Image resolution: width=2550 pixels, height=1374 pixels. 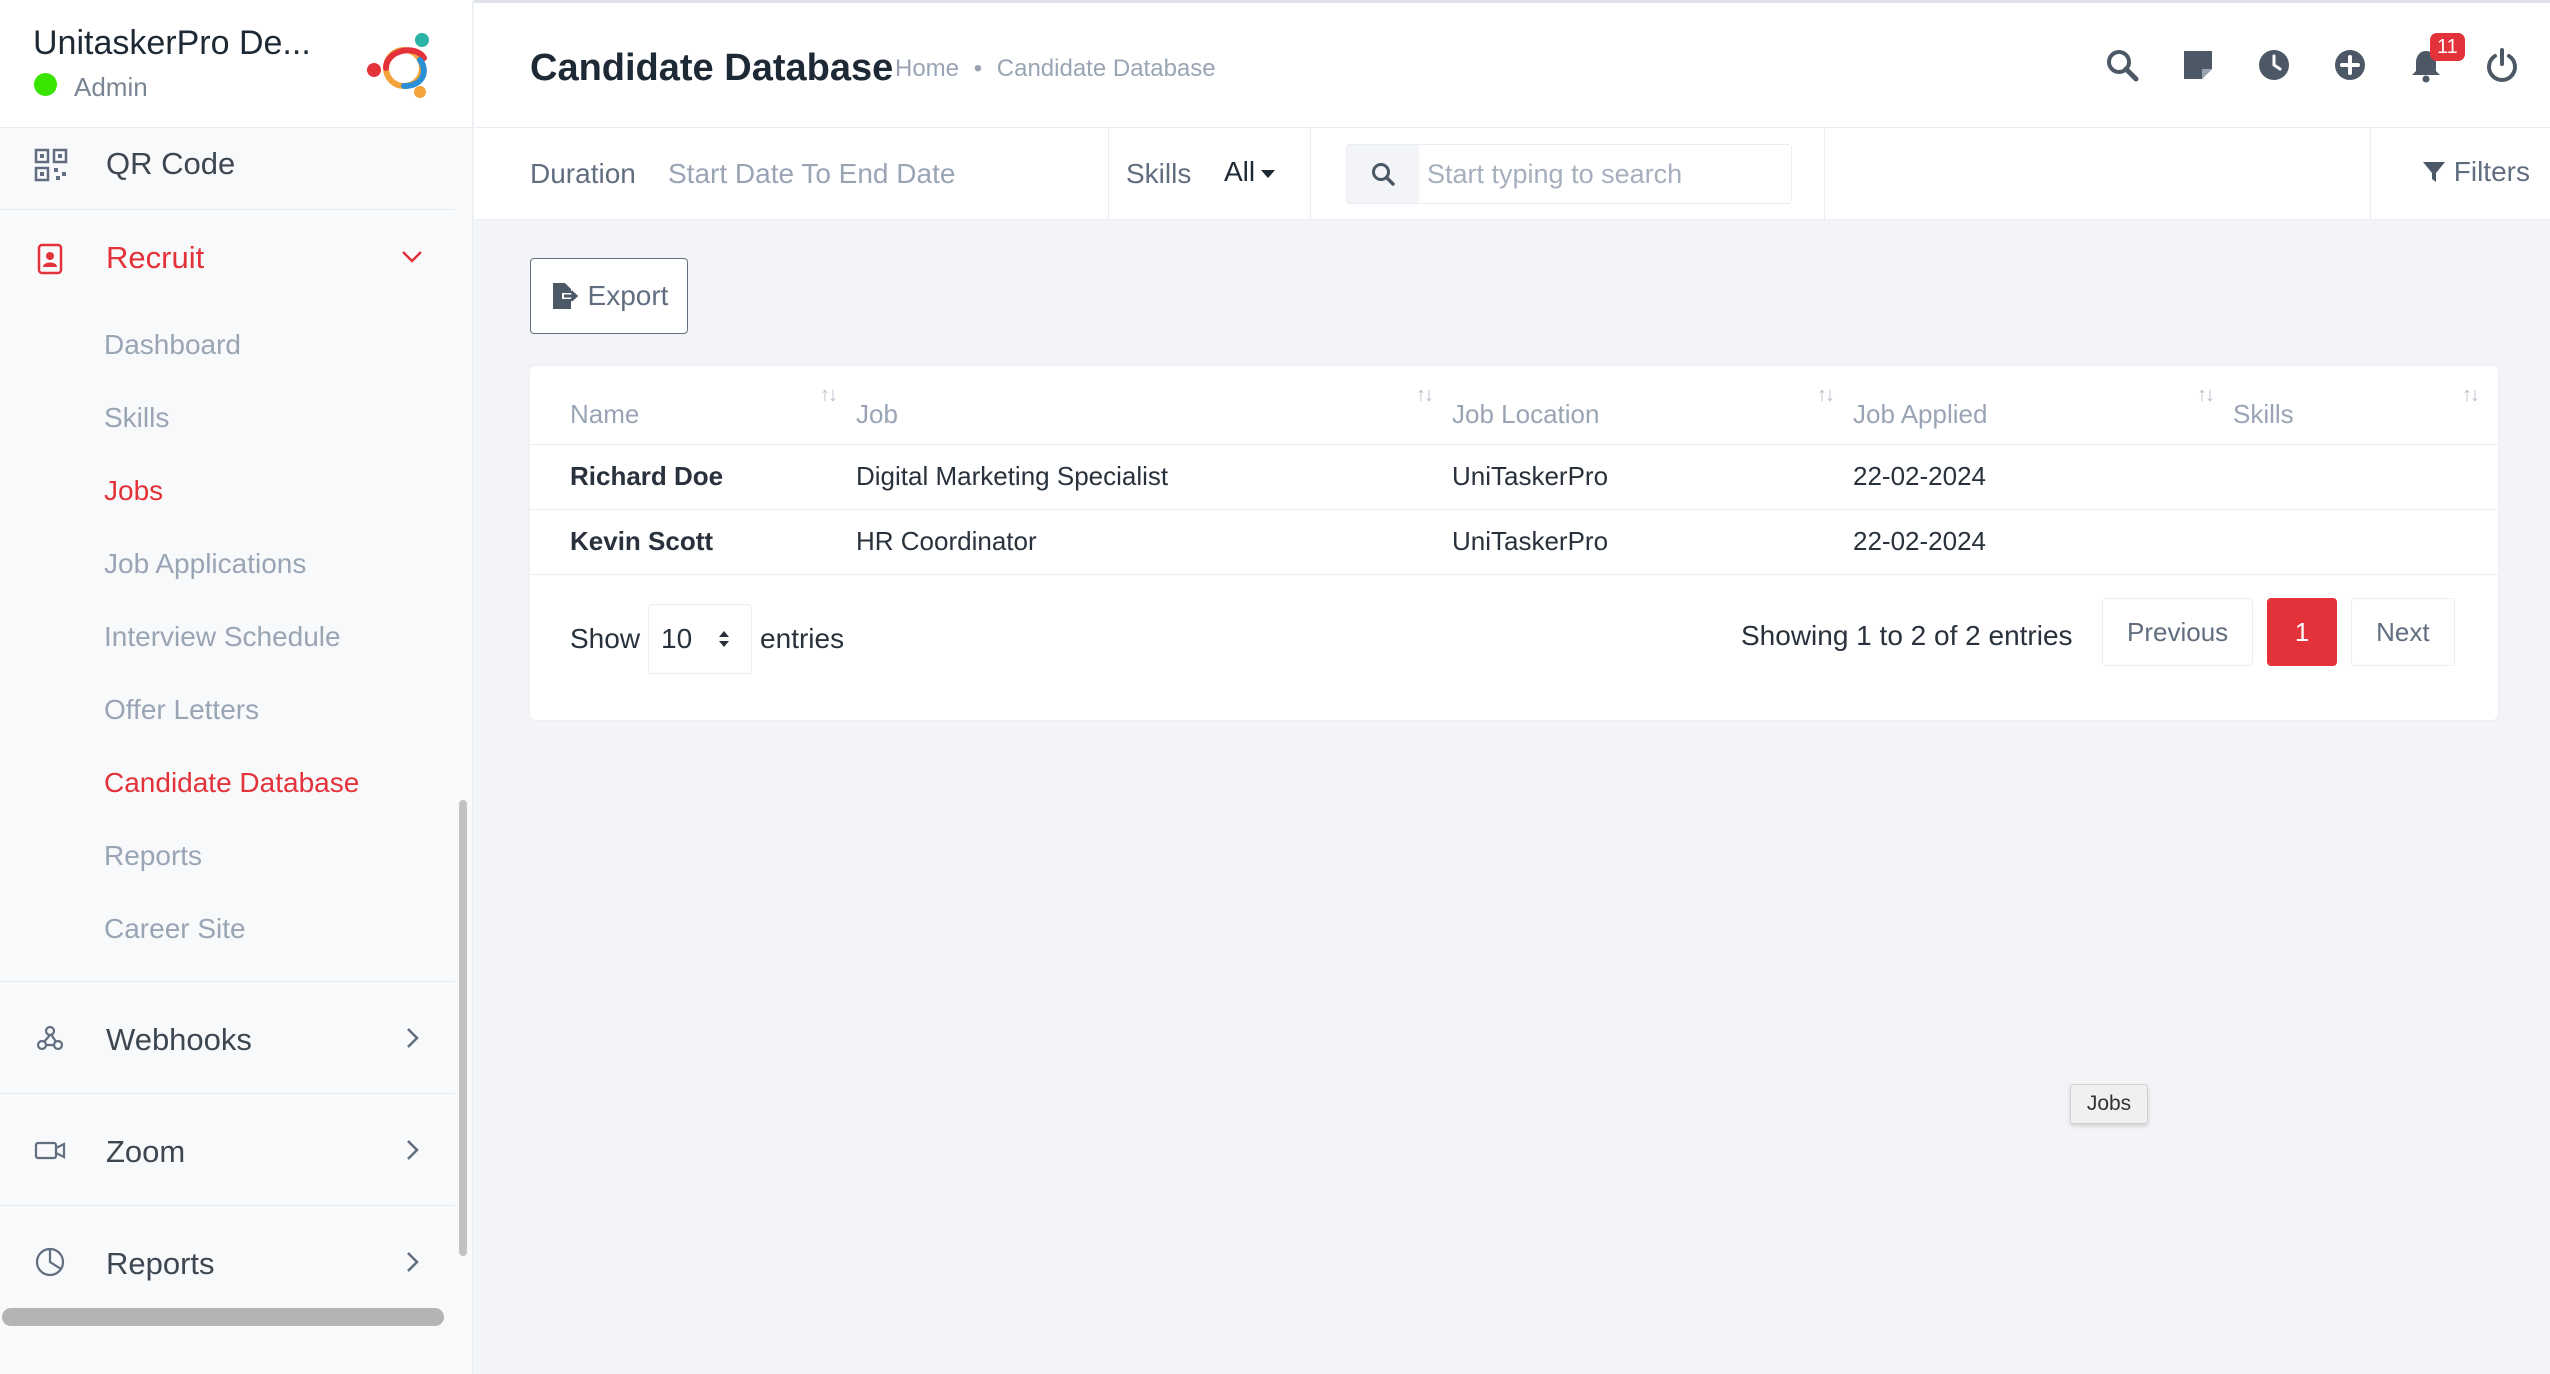 I want to click on caret-down-icon, so click(x=1268, y=173).